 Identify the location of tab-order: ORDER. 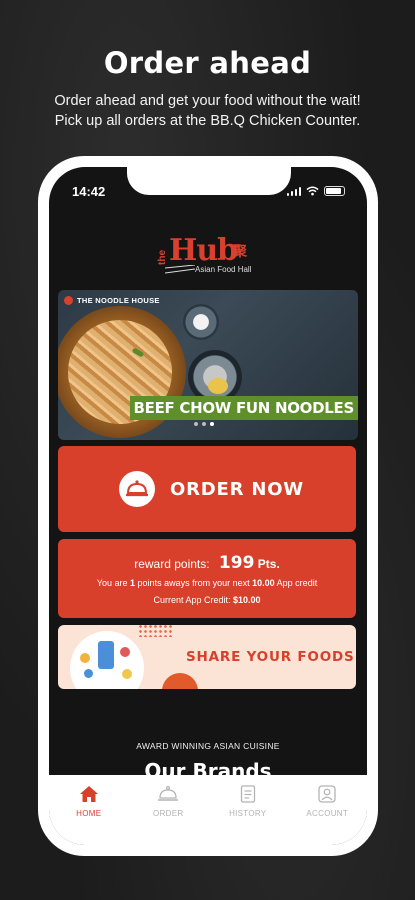
(168, 815).